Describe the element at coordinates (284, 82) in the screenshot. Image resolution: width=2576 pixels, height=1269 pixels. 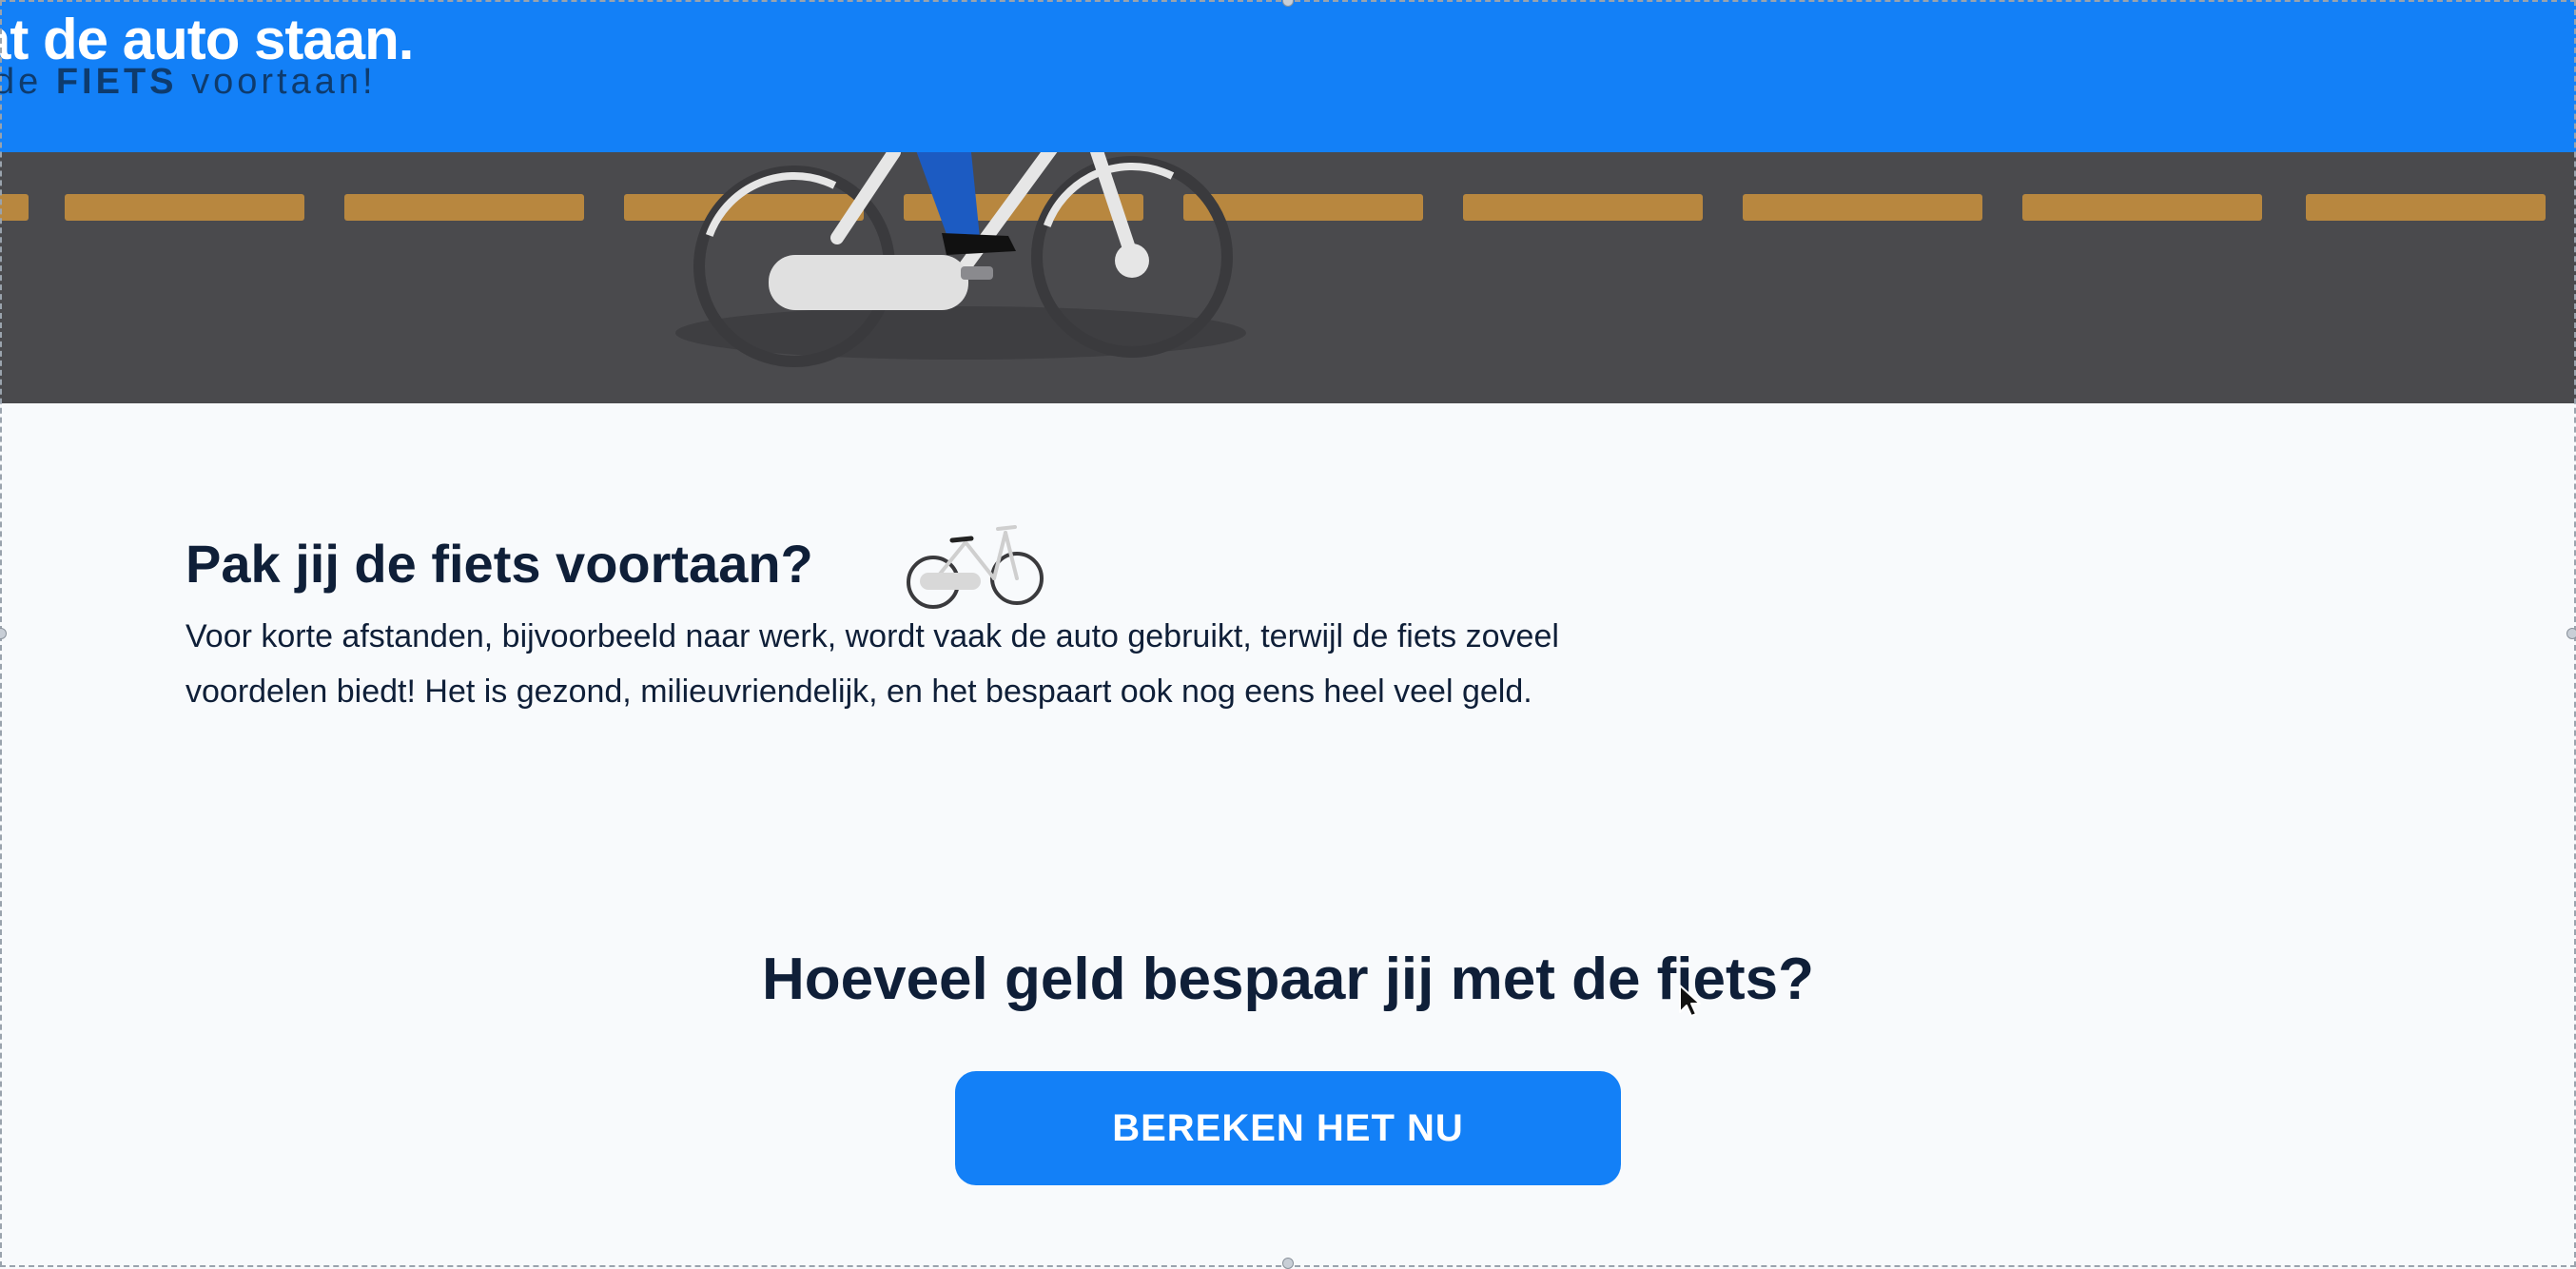
I see `banner-sub-suffix: voortaan!` at that location.